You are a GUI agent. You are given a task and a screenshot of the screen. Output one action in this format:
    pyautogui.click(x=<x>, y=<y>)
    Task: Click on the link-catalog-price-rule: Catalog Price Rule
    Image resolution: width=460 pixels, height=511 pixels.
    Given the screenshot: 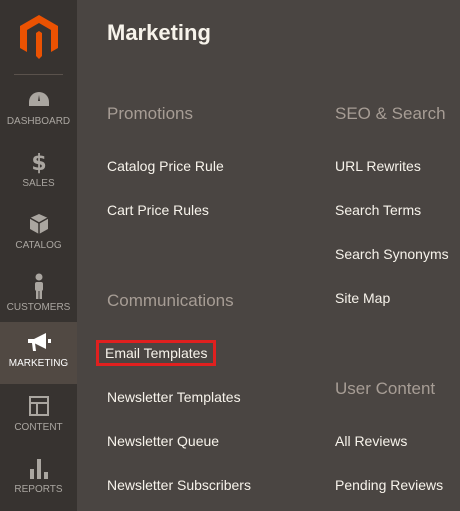 What is the action you would take?
    pyautogui.click(x=165, y=166)
    